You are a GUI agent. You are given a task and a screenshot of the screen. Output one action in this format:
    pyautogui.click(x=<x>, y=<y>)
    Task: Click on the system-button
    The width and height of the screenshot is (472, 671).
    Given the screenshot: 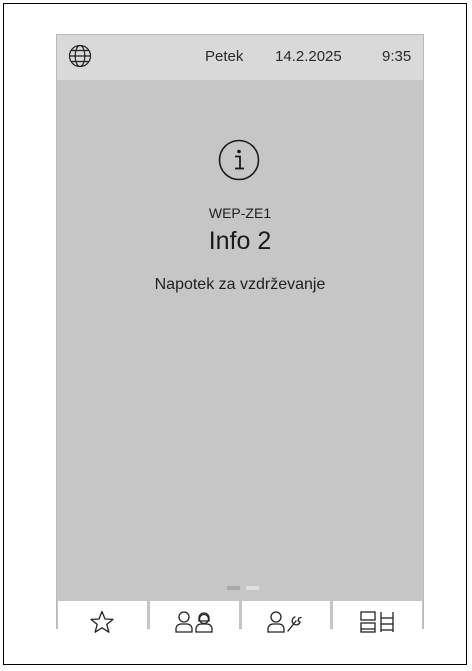 What is the action you would take?
    pyautogui.click(x=377, y=621)
    